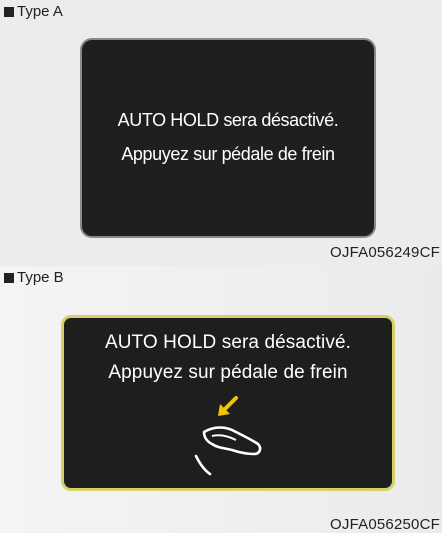 The width and height of the screenshot is (442, 533). I want to click on type-b-label-text: Type B, so click(40, 277).